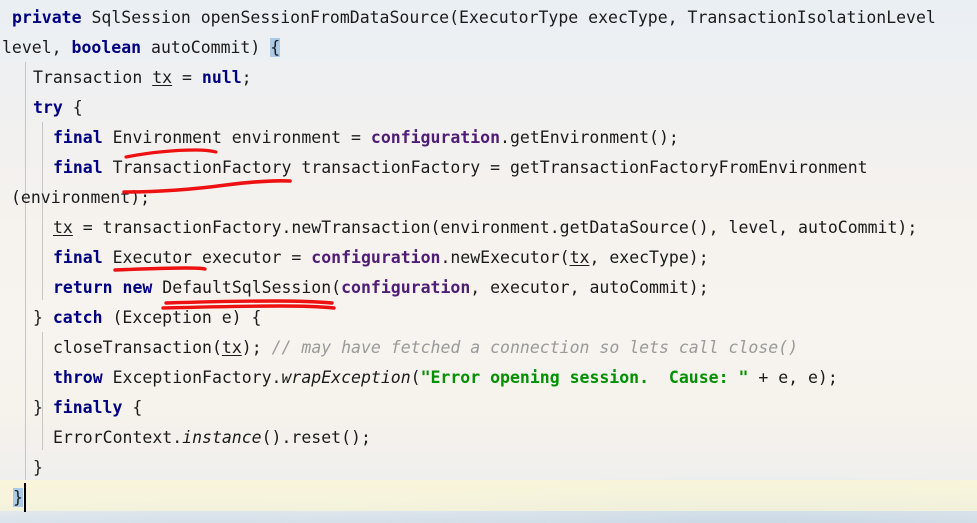 The height and width of the screenshot is (523, 977). What do you see at coordinates (83, 287) in the screenshot?
I see `token-keyword-return: return` at bounding box center [83, 287].